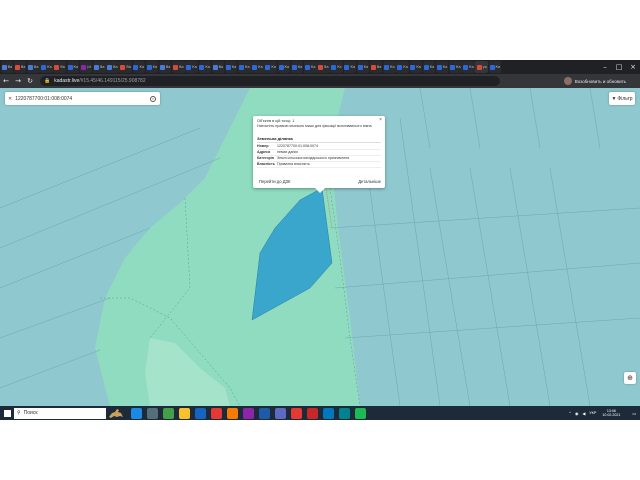  Describe the element at coordinates (18, 81) in the screenshot. I see `forward-icon: →` at that location.